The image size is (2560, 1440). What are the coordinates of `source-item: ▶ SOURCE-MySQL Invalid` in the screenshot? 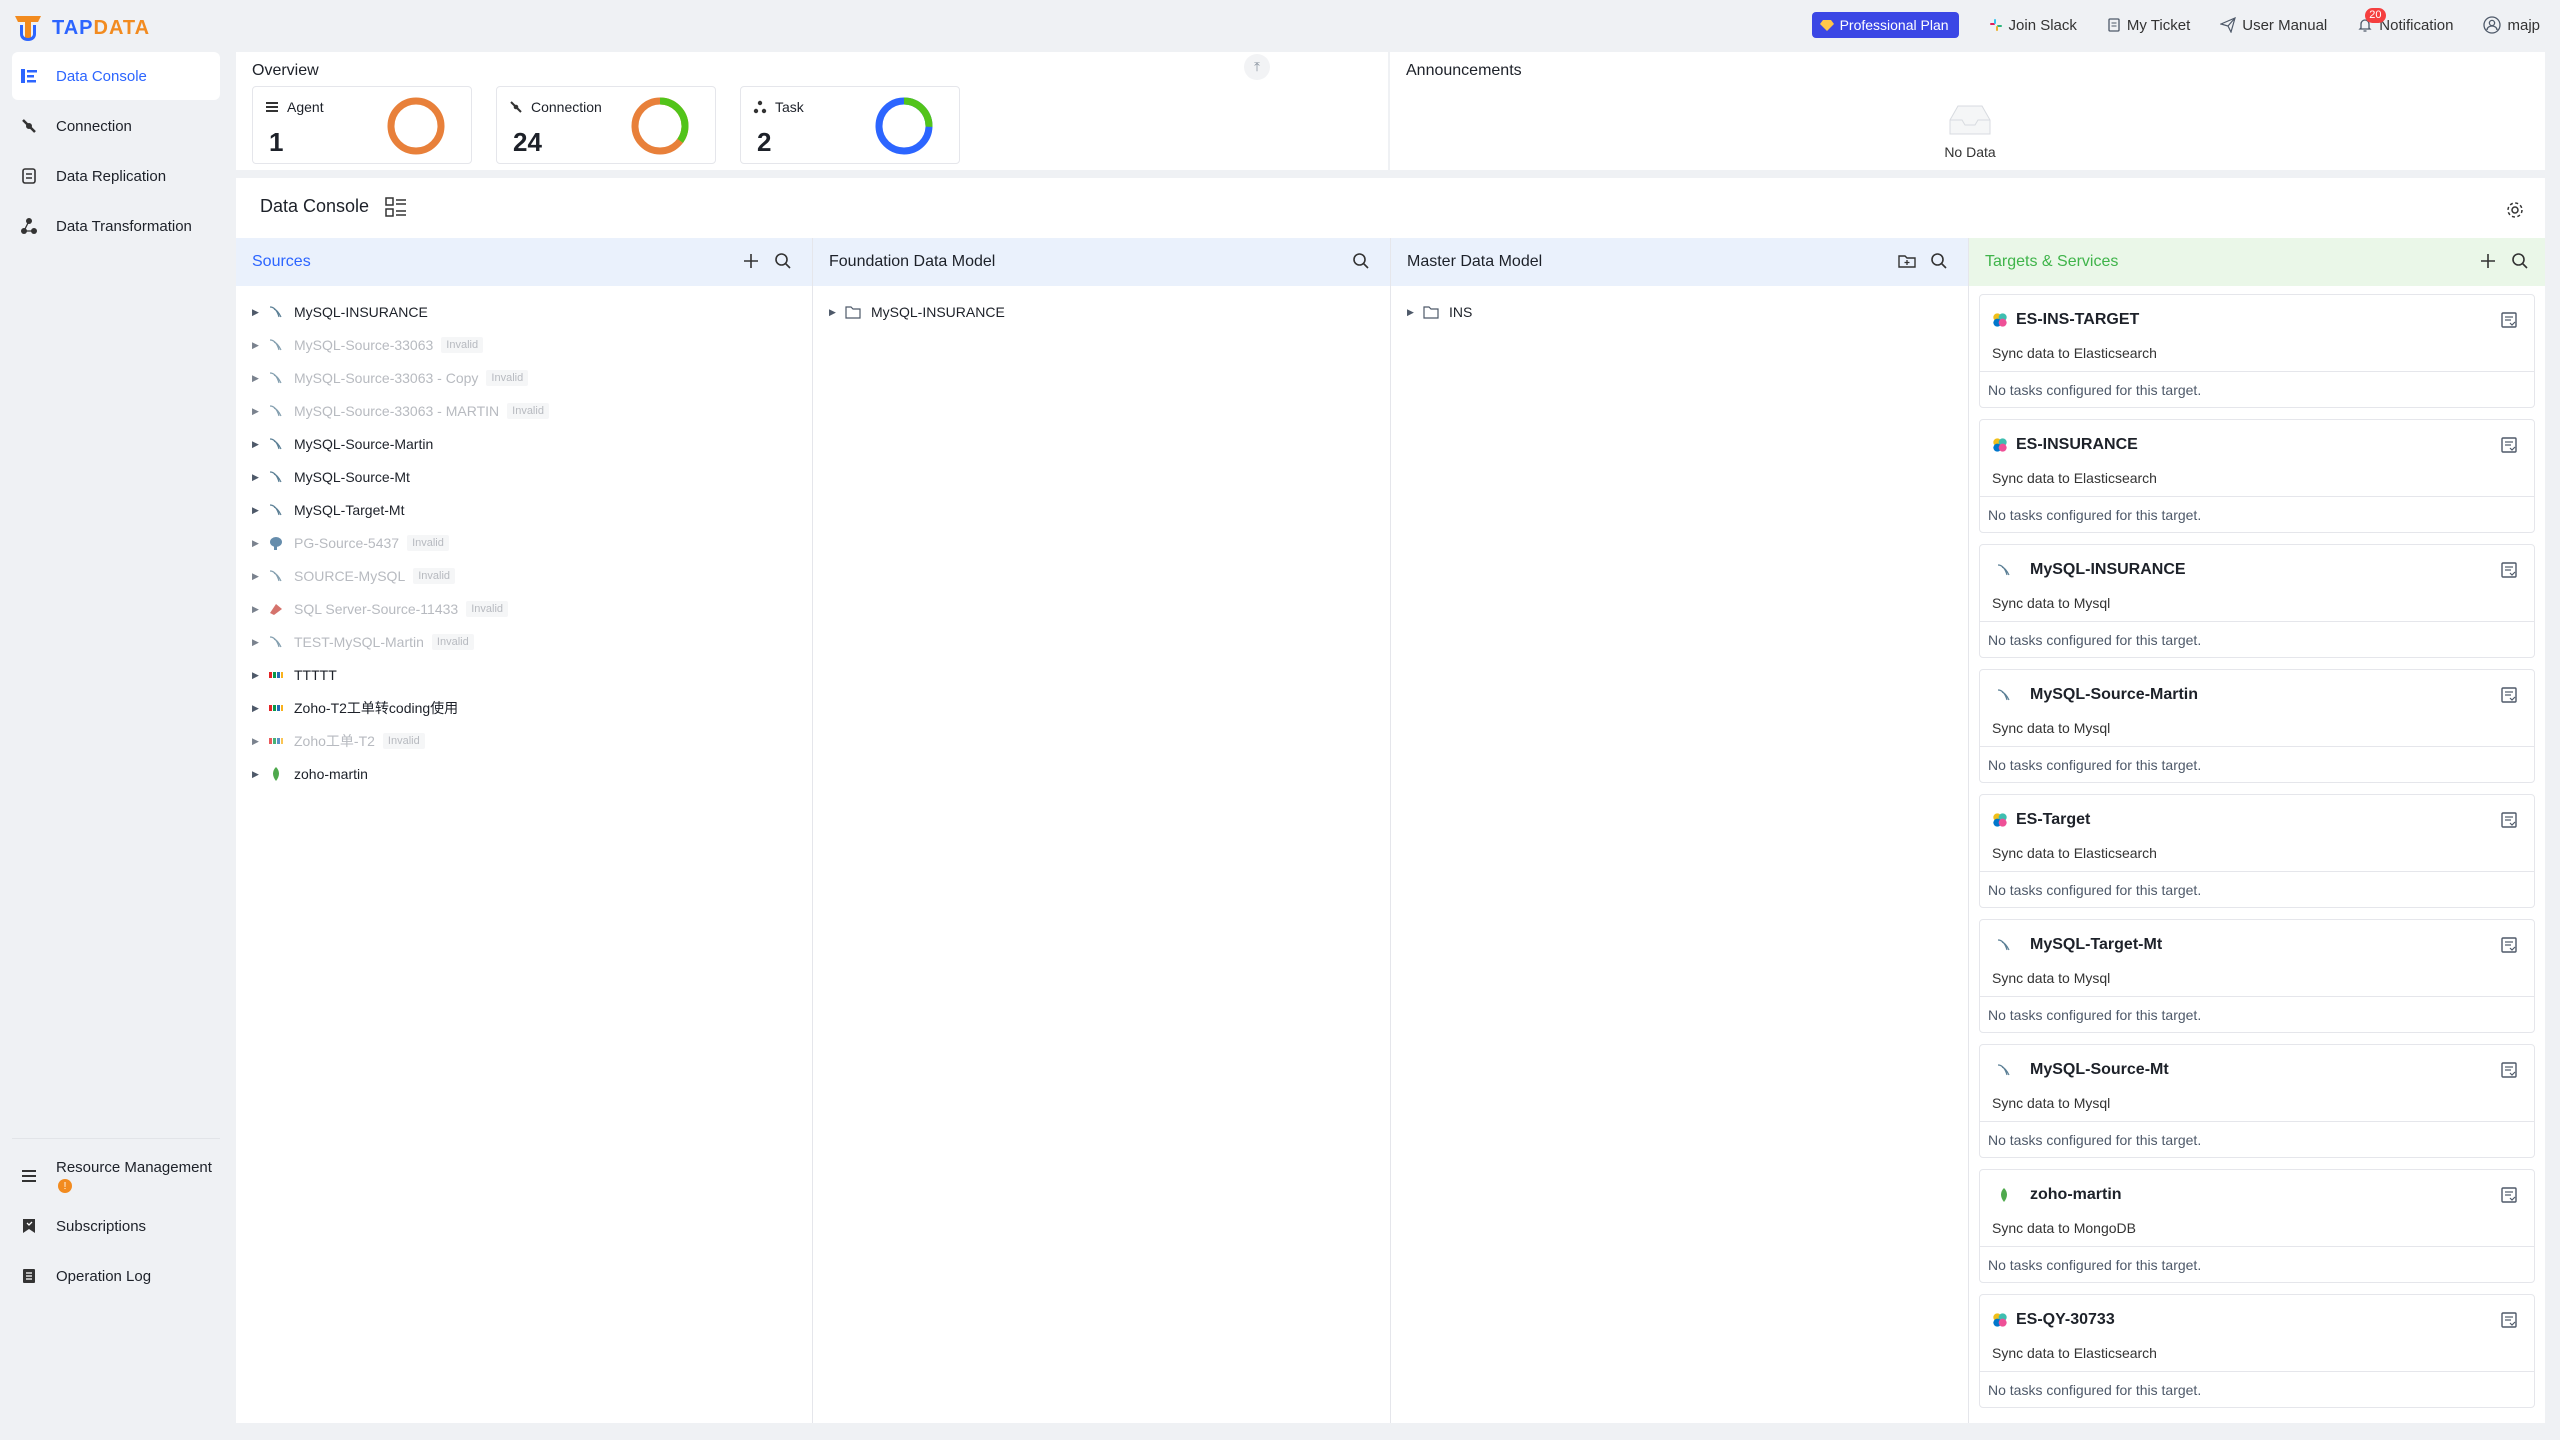 It's located at (354, 576).